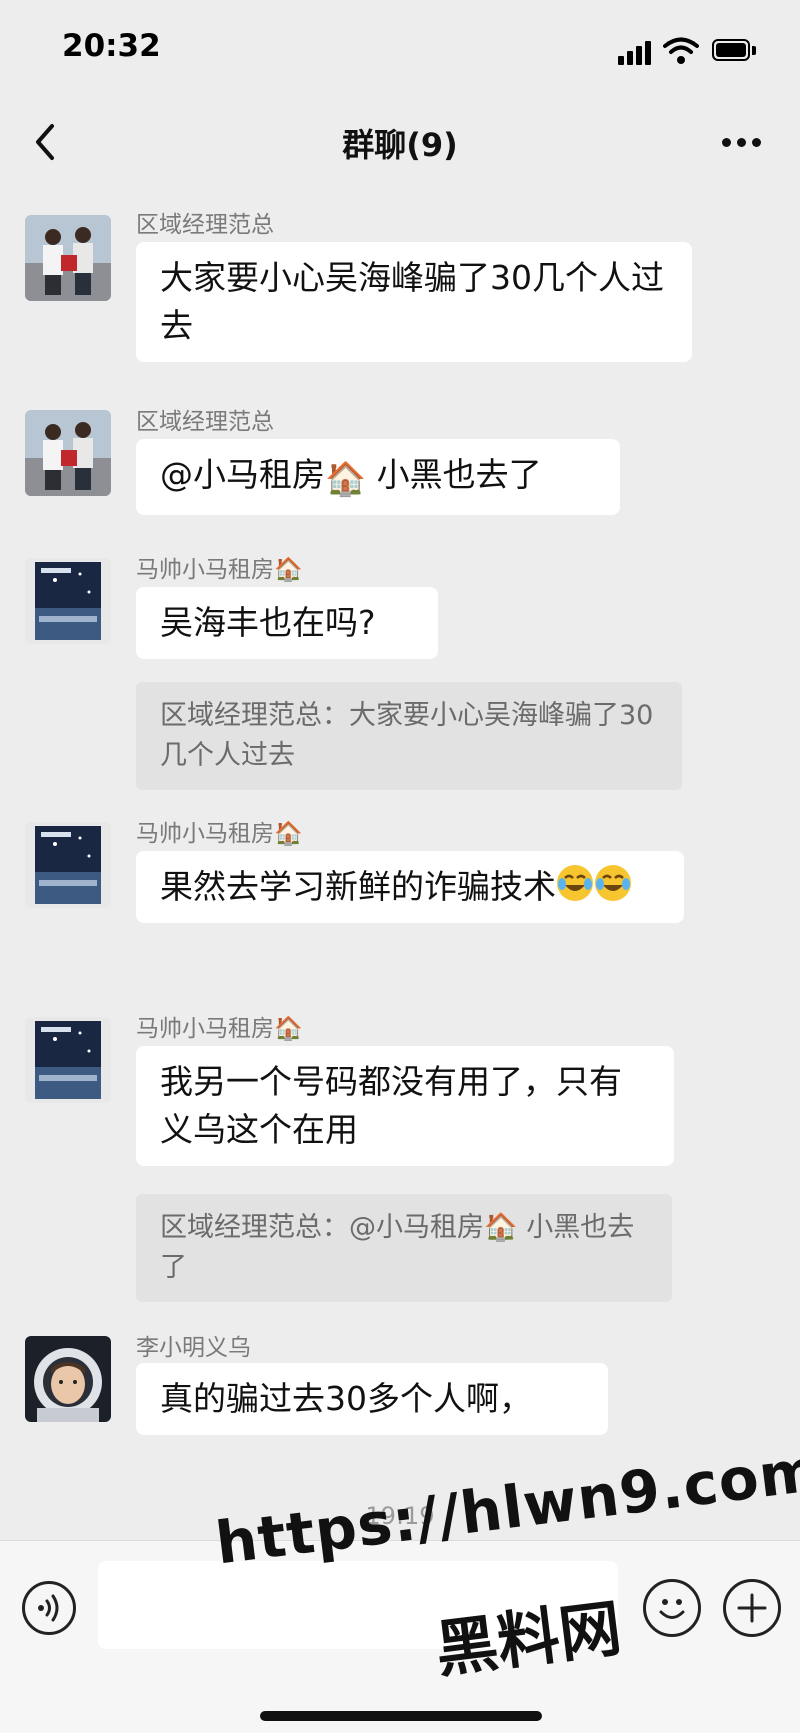 Image resolution: width=800 pixels, height=1733 pixels. I want to click on chat-title: 群聊(9), so click(400, 145).